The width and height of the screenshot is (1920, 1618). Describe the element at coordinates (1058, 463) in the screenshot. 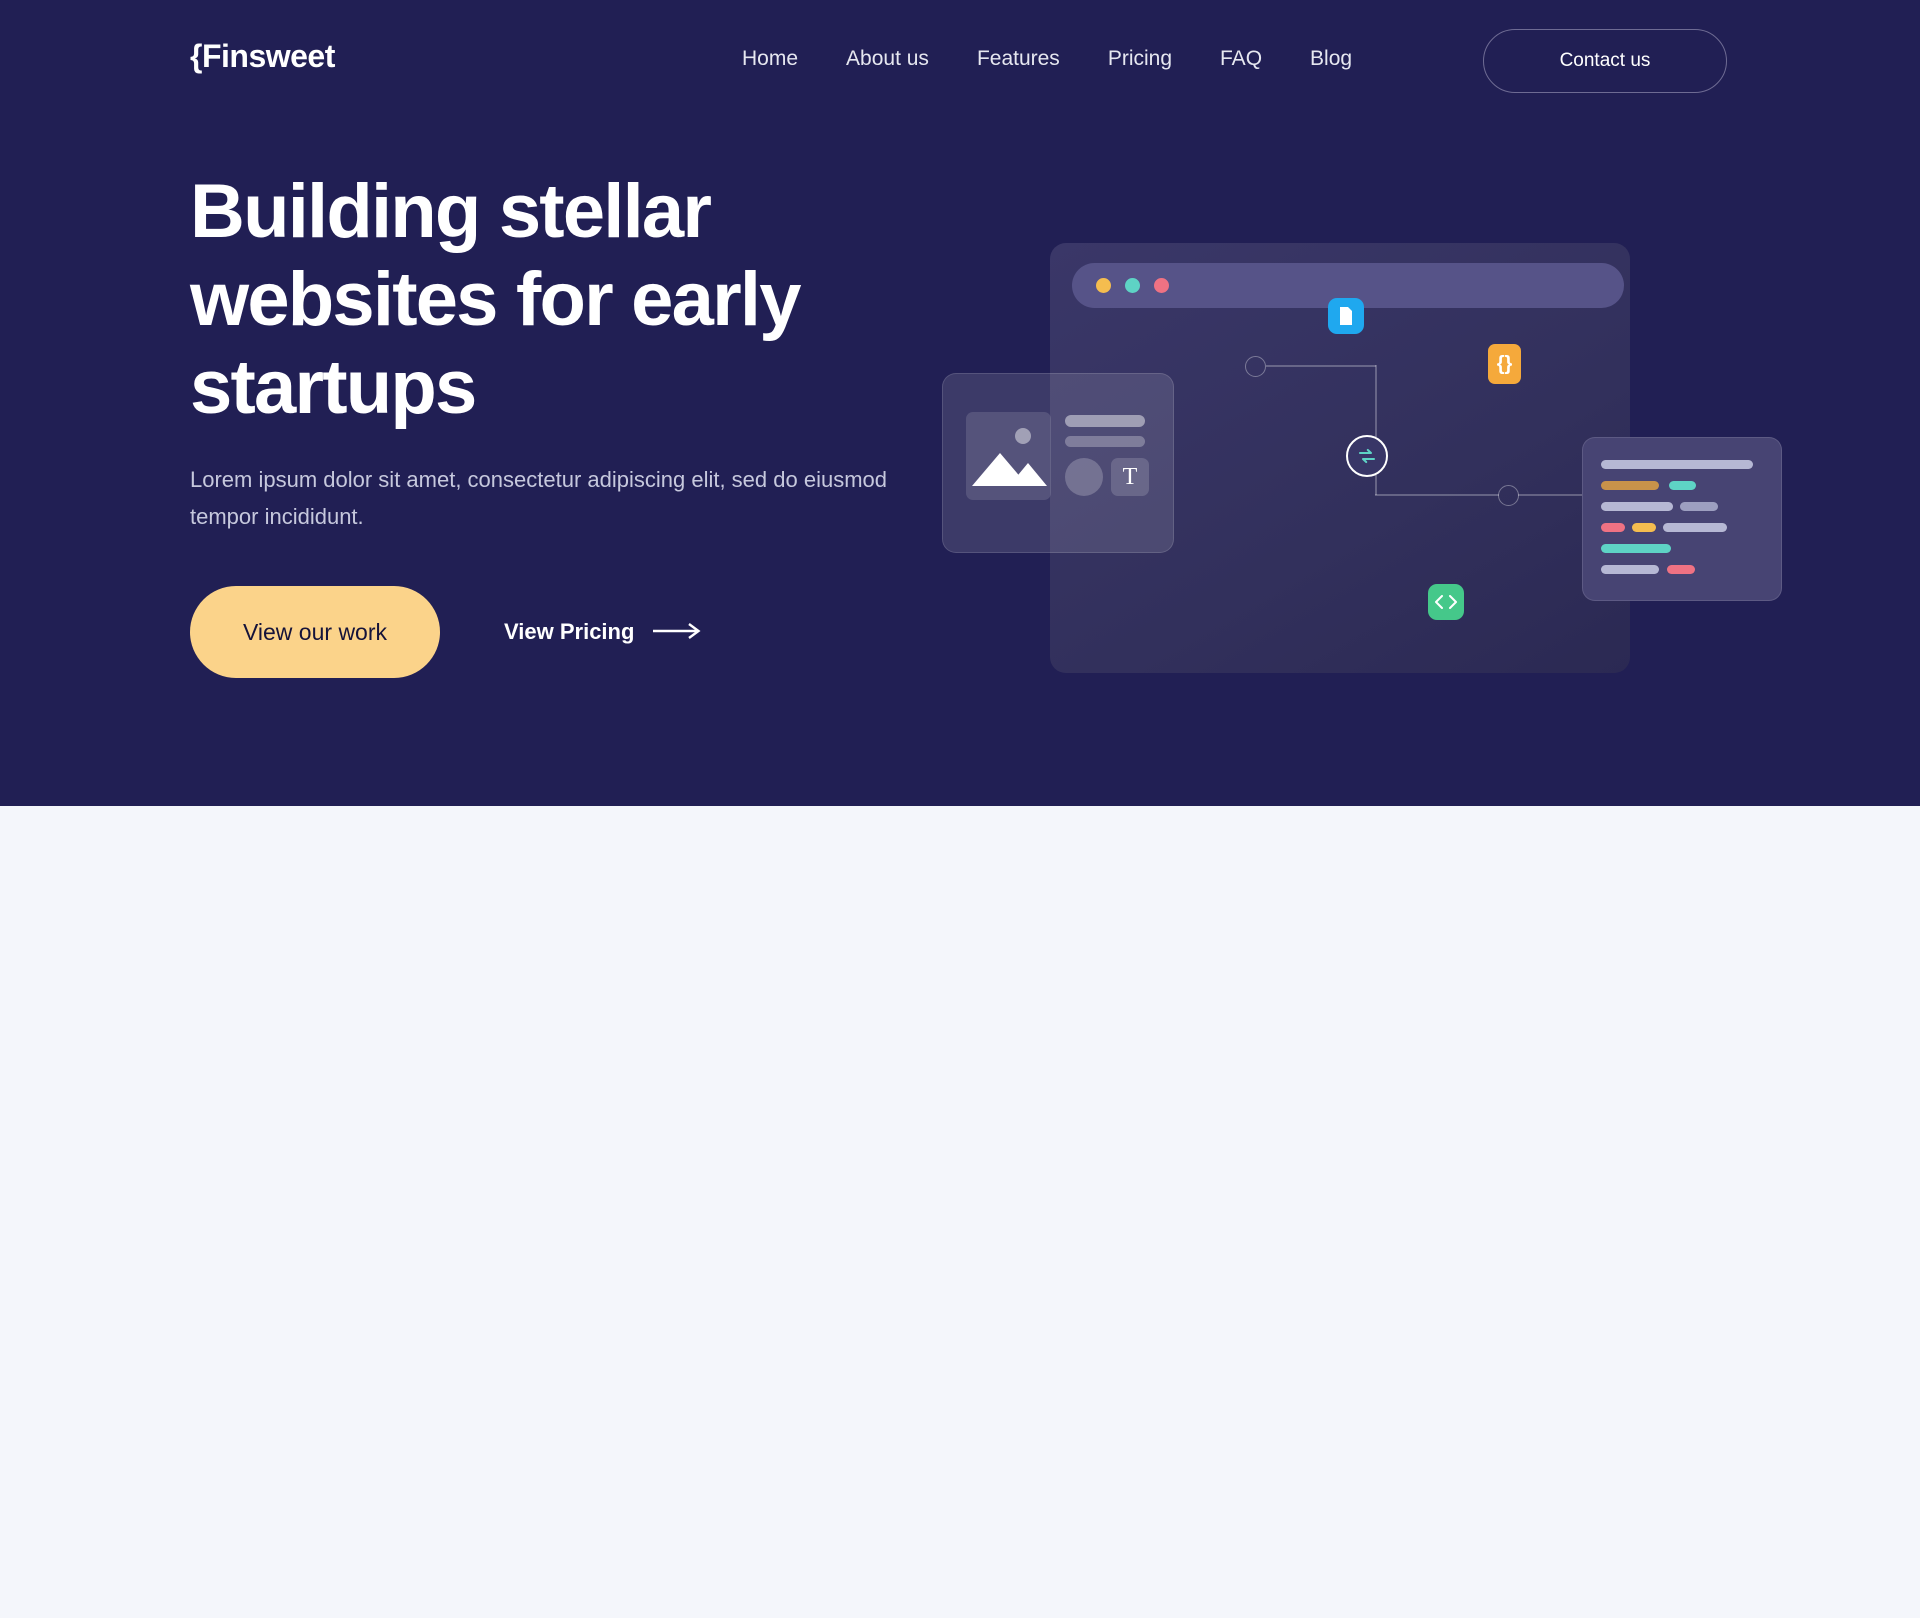

I see `media-card-mock: T` at that location.